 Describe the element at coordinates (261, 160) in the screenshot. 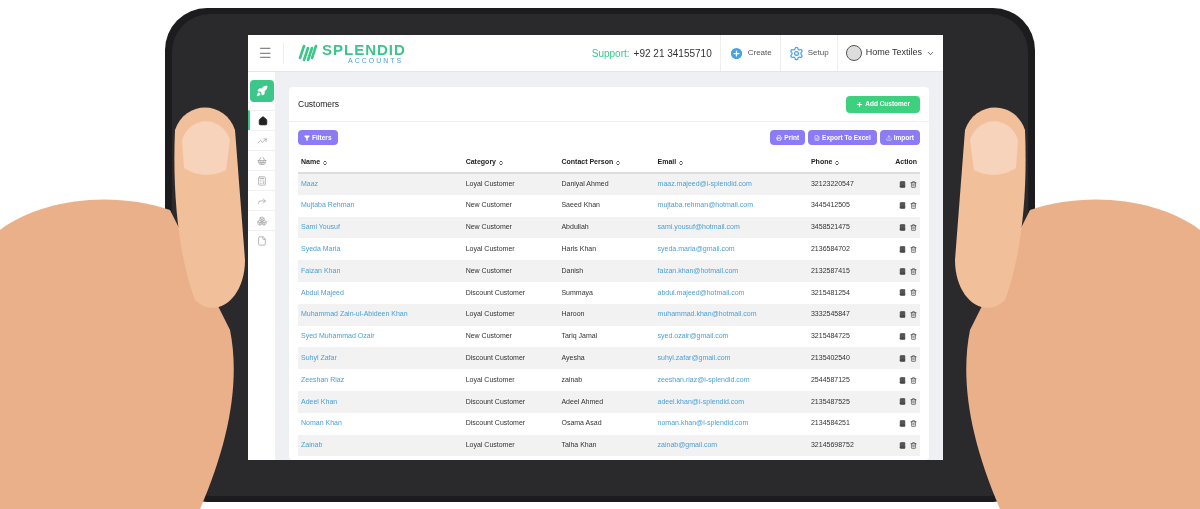

I see `basket-icon` at that location.